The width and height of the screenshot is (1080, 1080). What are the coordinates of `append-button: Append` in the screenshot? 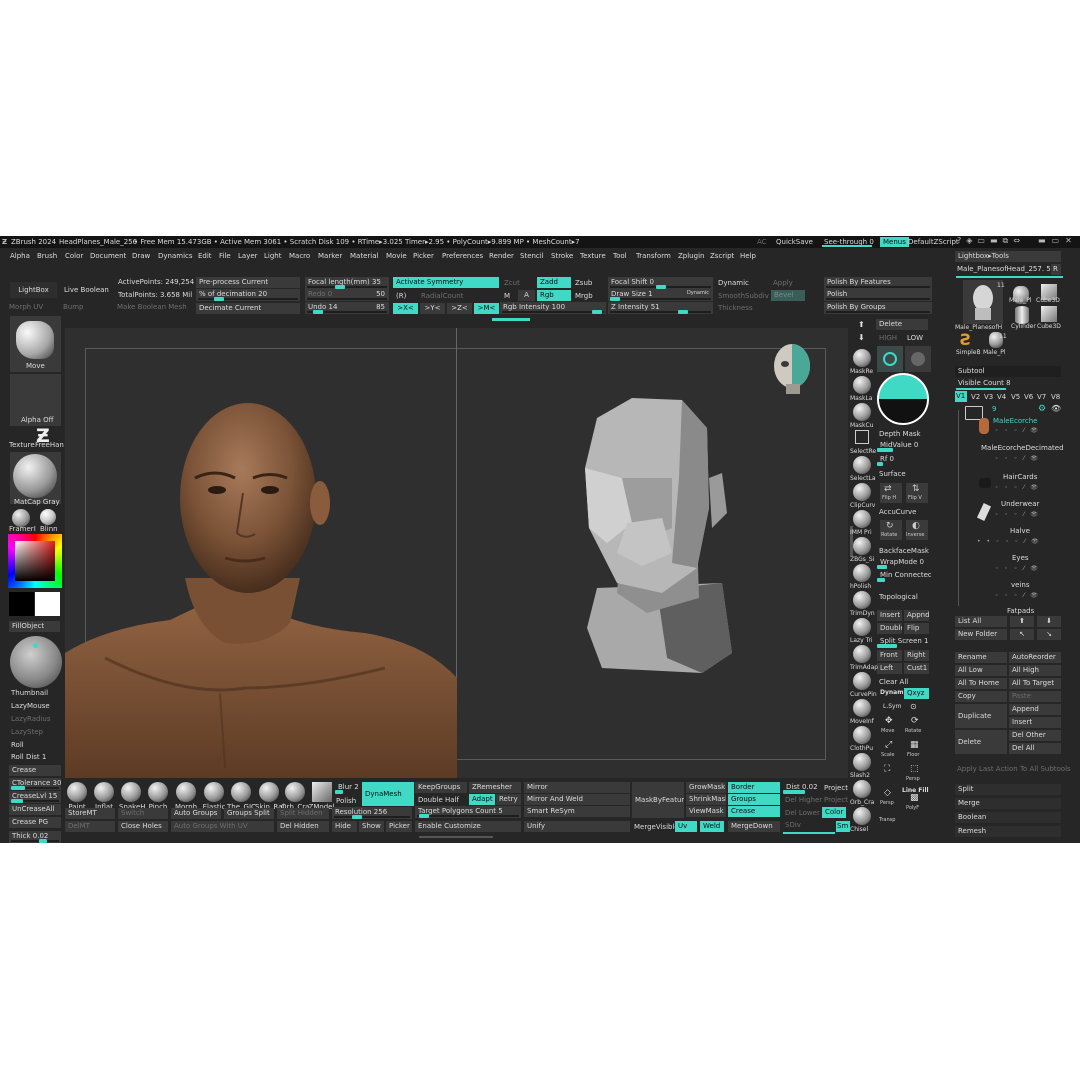 It's located at (1035, 709).